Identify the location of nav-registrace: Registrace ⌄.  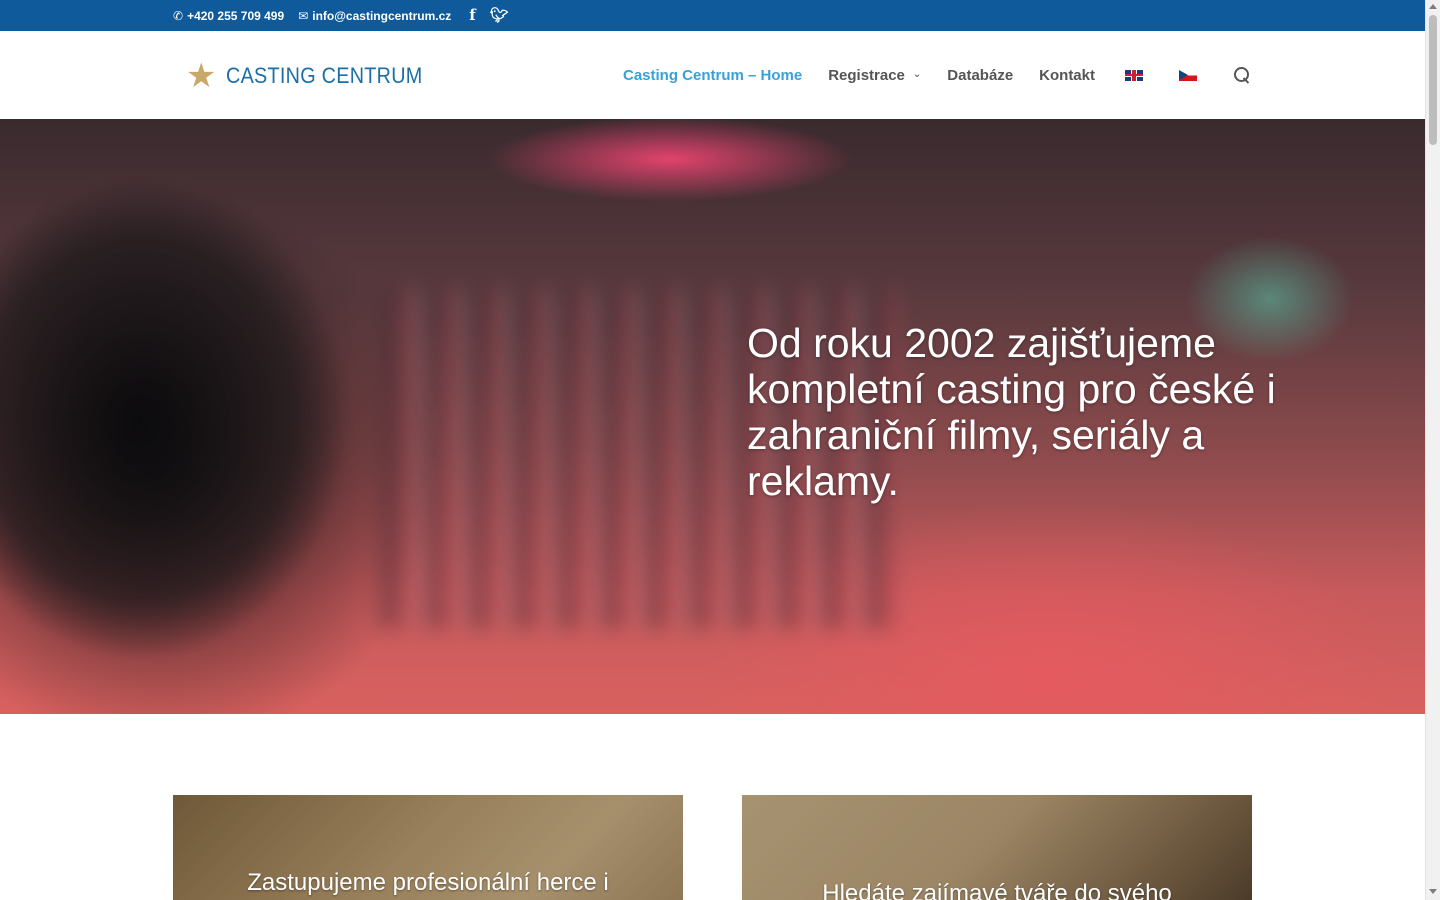
(874, 75).